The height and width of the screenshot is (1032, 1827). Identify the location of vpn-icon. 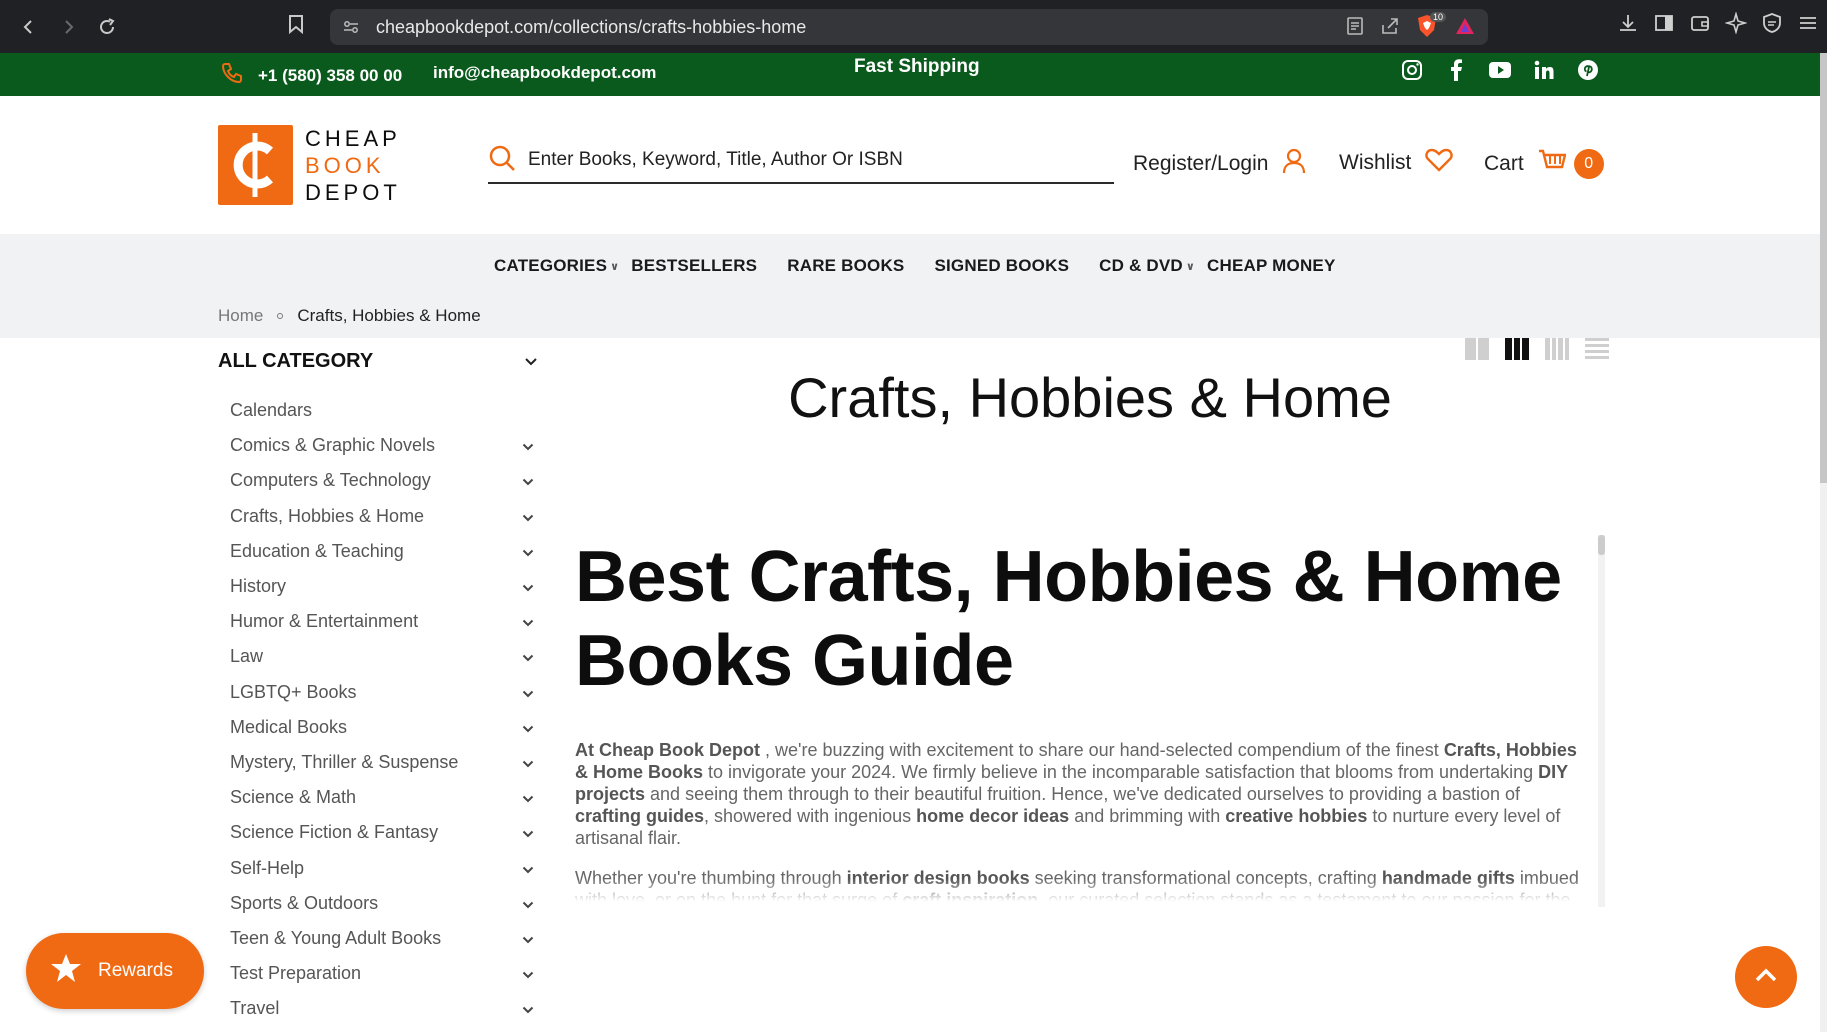
(1772, 25).